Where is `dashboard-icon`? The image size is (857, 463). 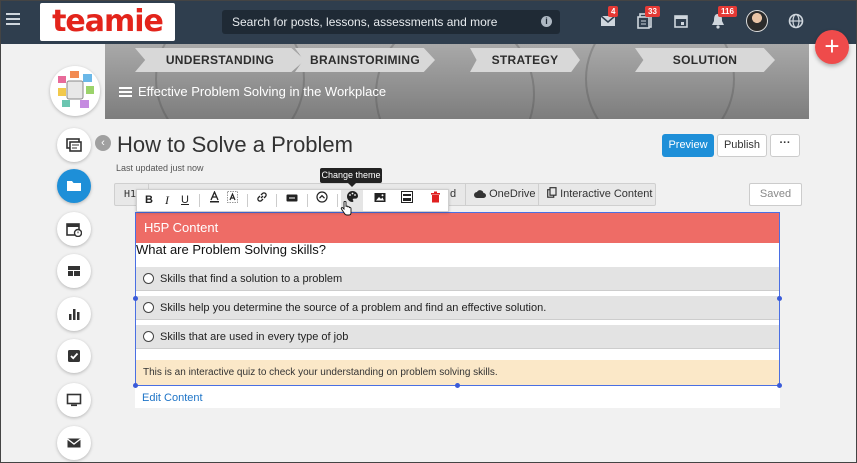
dashboard-icon is located at coordinates (74, 271).